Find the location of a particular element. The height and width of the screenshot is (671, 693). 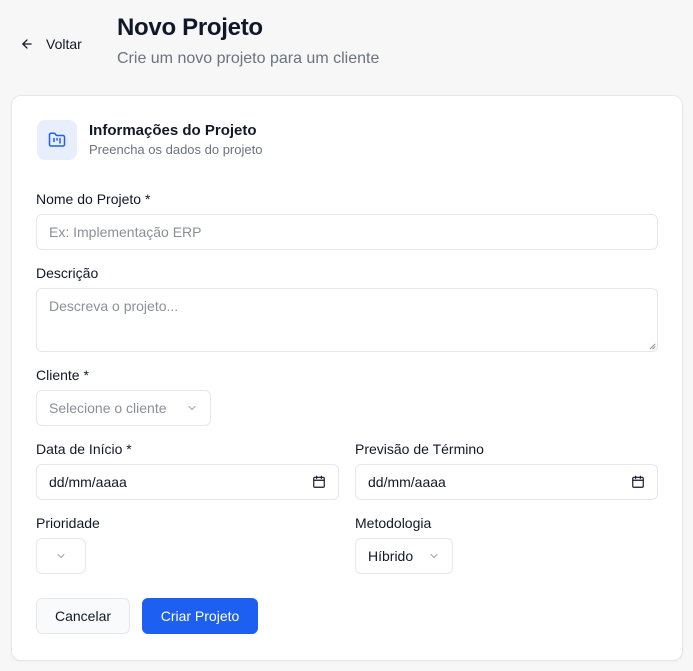

page-subtitle: Crie um novo projeto para um cliente is located at coordinates (248, 58).